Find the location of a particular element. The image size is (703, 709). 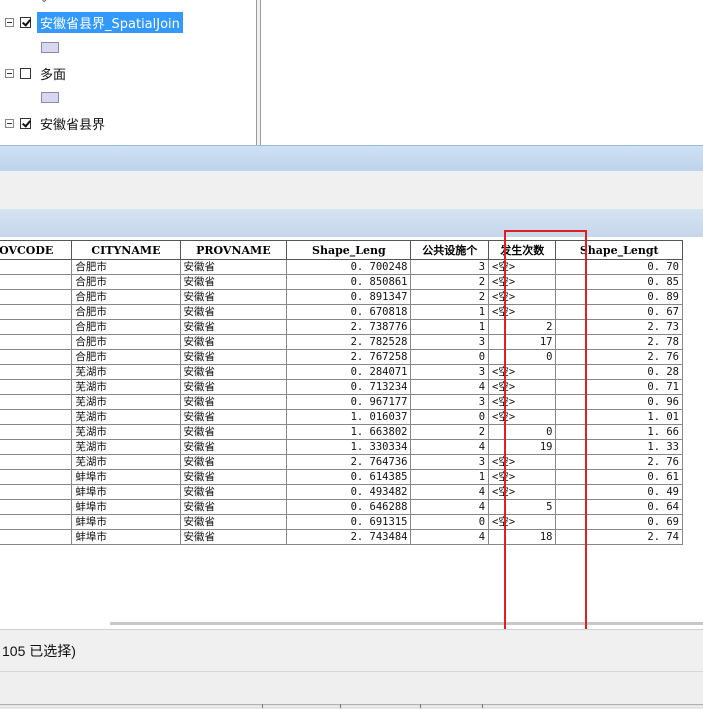

table-row: 0蚌埠市安徽省0. 4934824<空>0. 49 is located at coordinates (341, 492).